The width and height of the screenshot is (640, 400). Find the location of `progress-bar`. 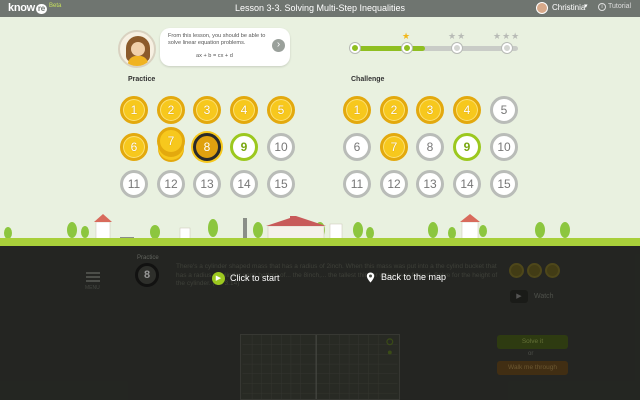

progress-bar is located at coordinates (435, 48).